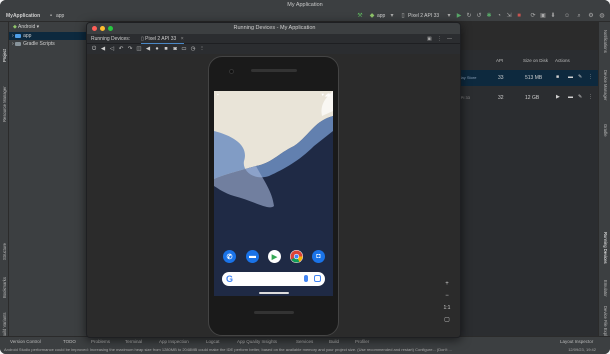 This screenshot has width=610, height=354. Describe the element at coordinates (423, 16) in the screenshot. I see `device-select: Pixel 2 API 33` at that location.